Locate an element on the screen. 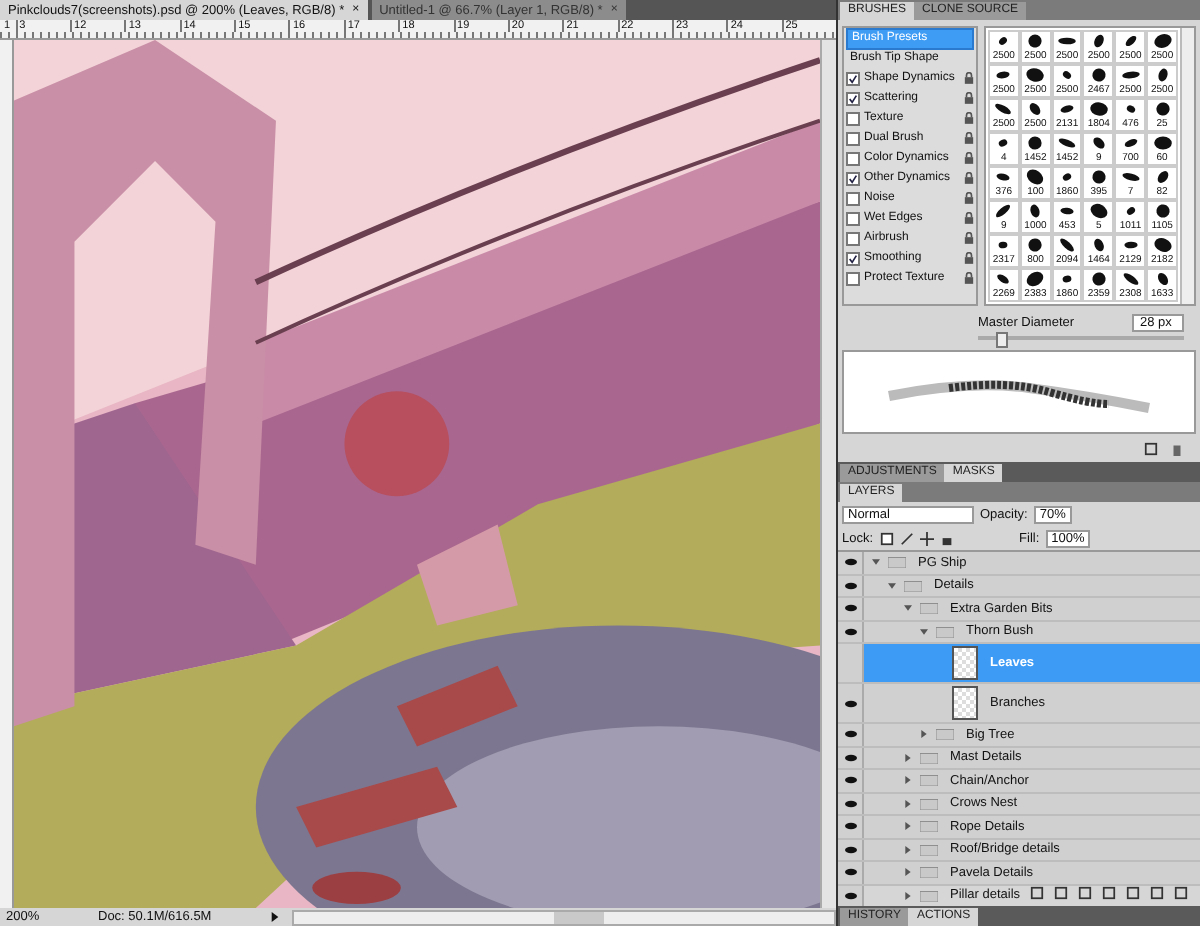 The width and height of the screenshot is (1200, 926). slider-thumb is located at coordinates (1002, 340).